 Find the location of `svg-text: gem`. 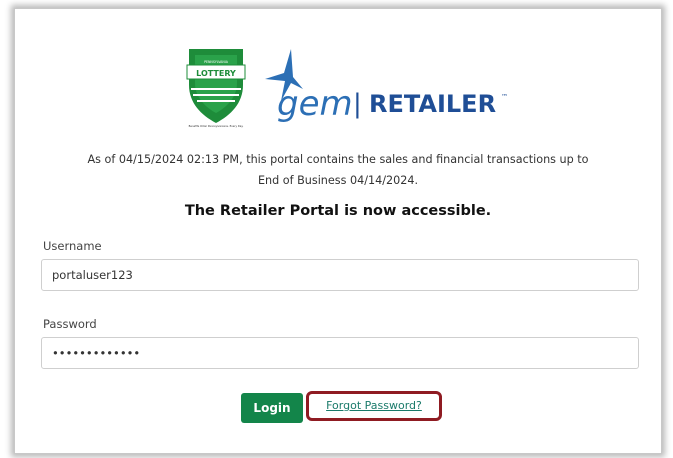

svg-text: gem is located at coordinates (315, 103).